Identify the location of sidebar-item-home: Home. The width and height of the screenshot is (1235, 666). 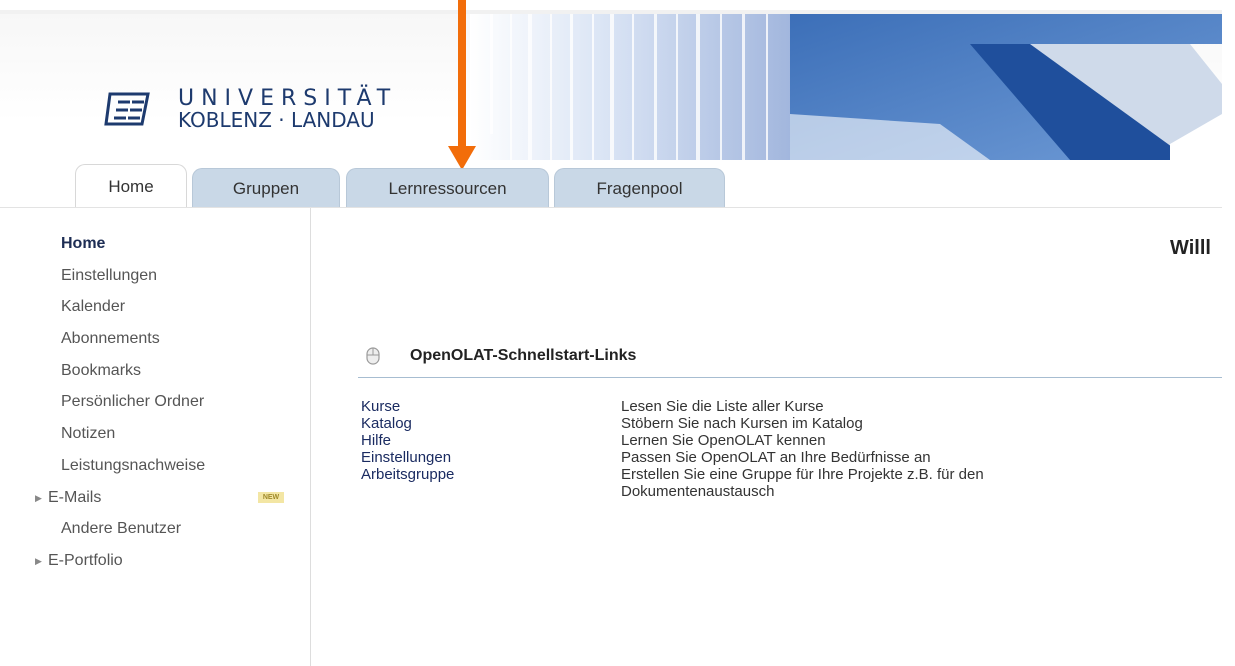
(102, 248).